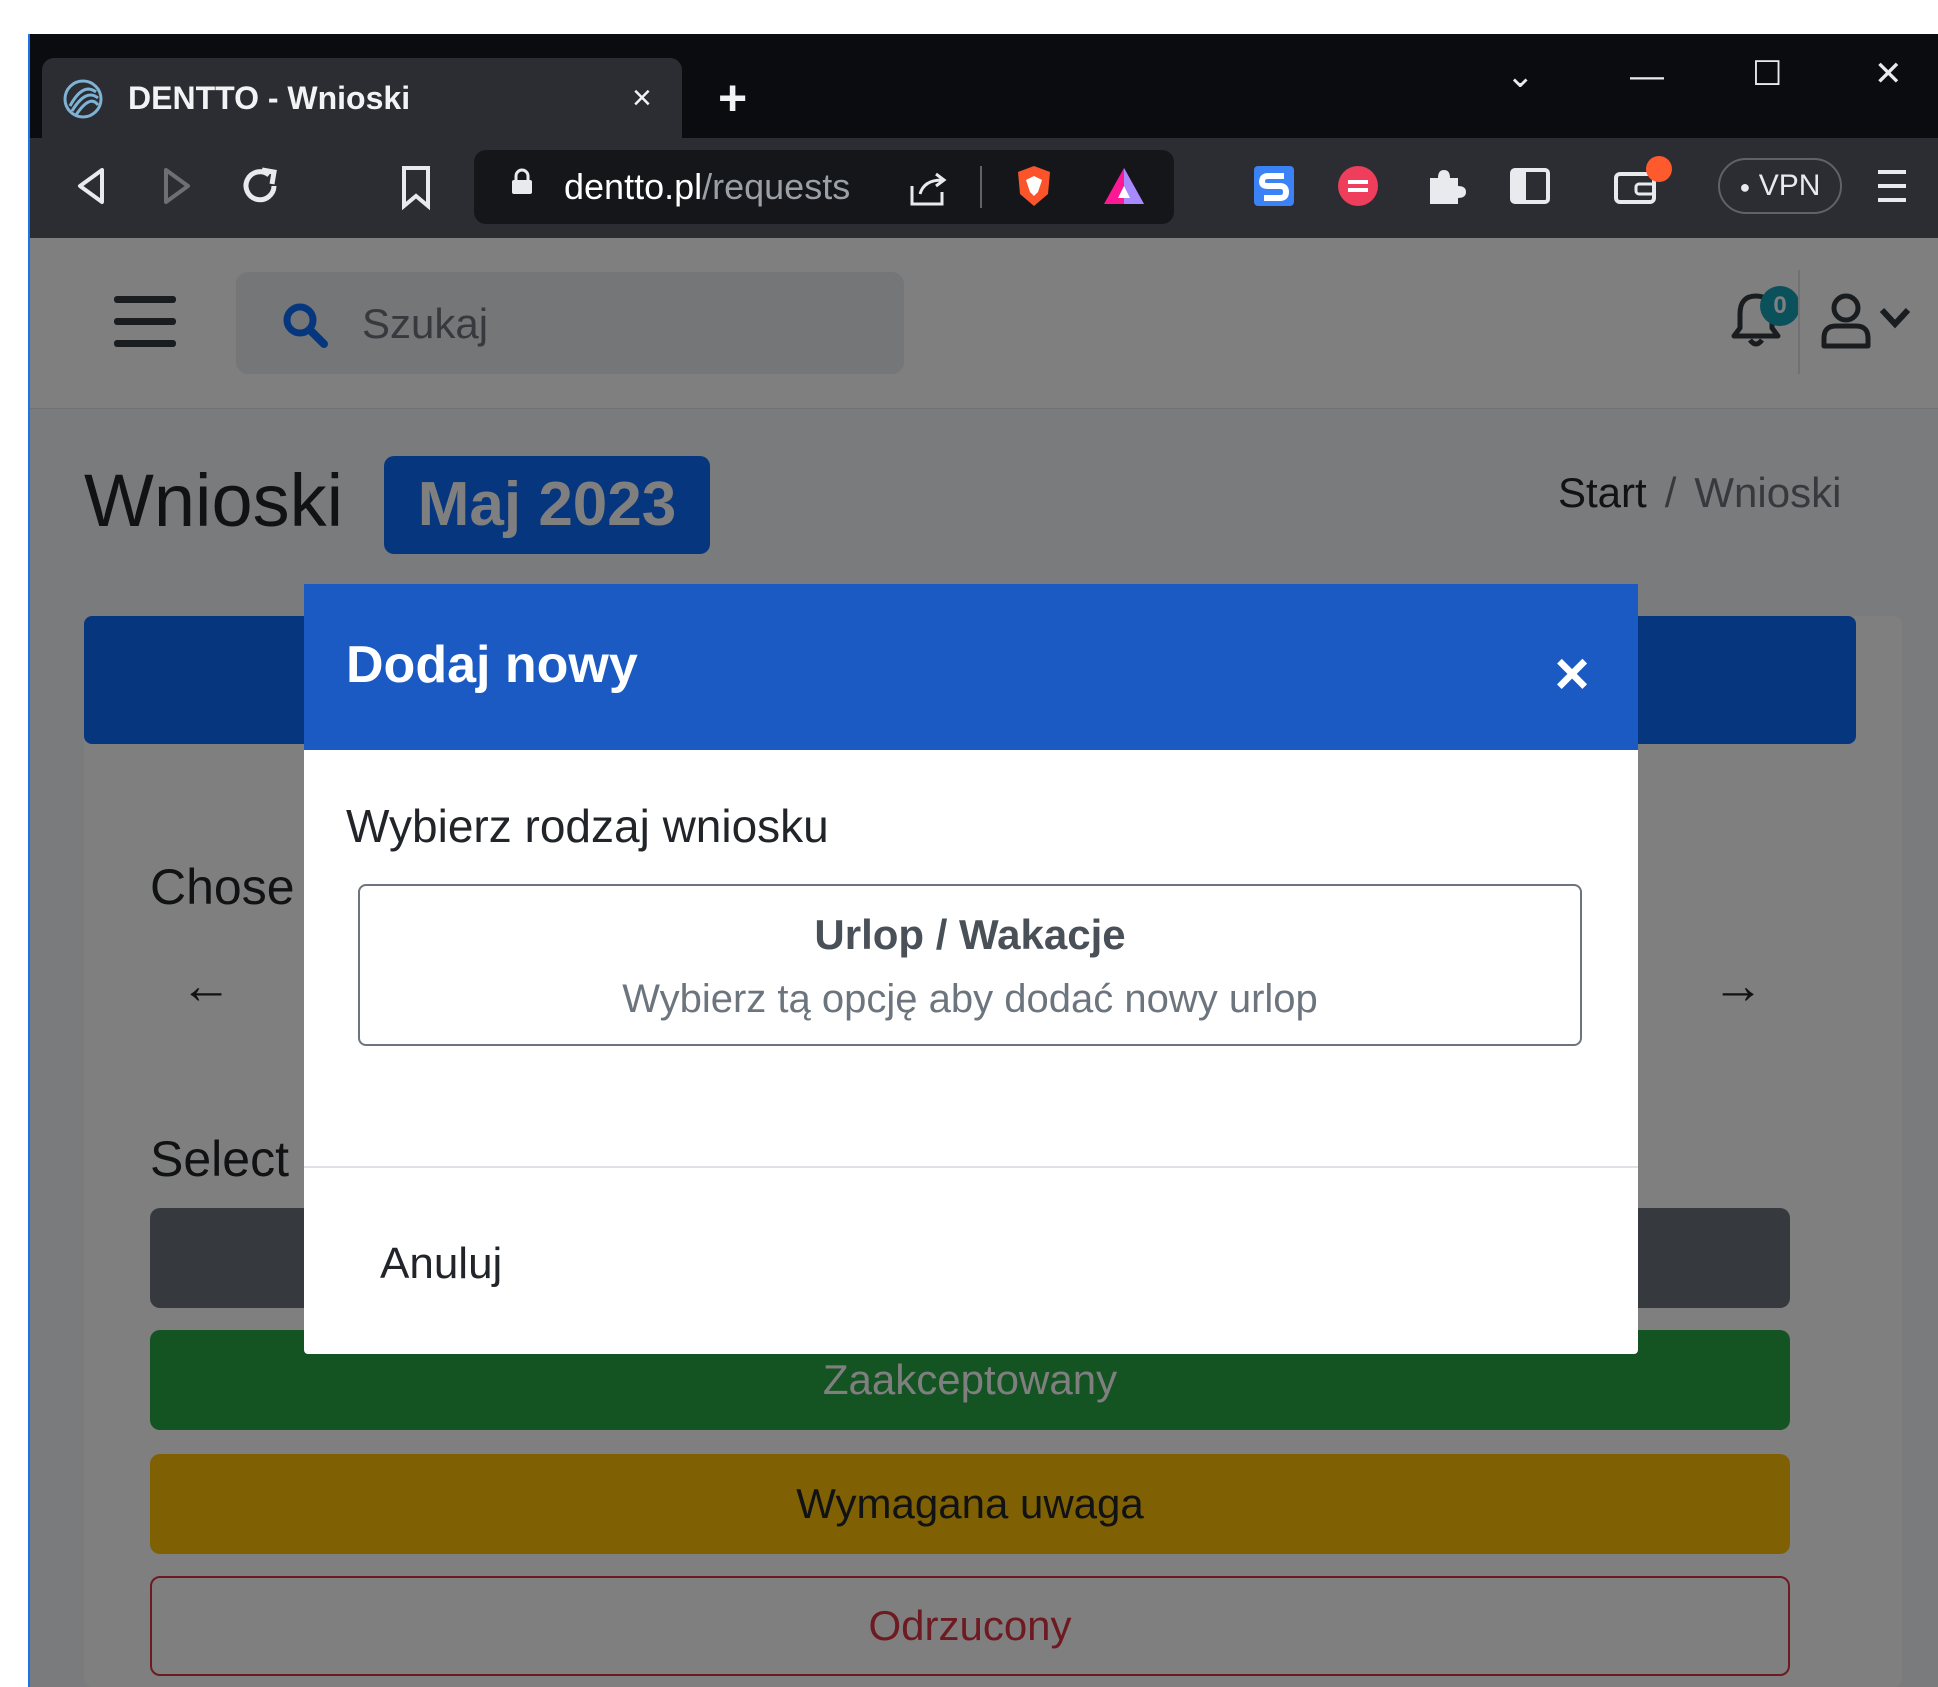 The image size is (1938, 1687). What do you see at coordinates (1888, 74) in the screenshot?
I see `close-window-button: ✕` at bounding box center [1888, 74].